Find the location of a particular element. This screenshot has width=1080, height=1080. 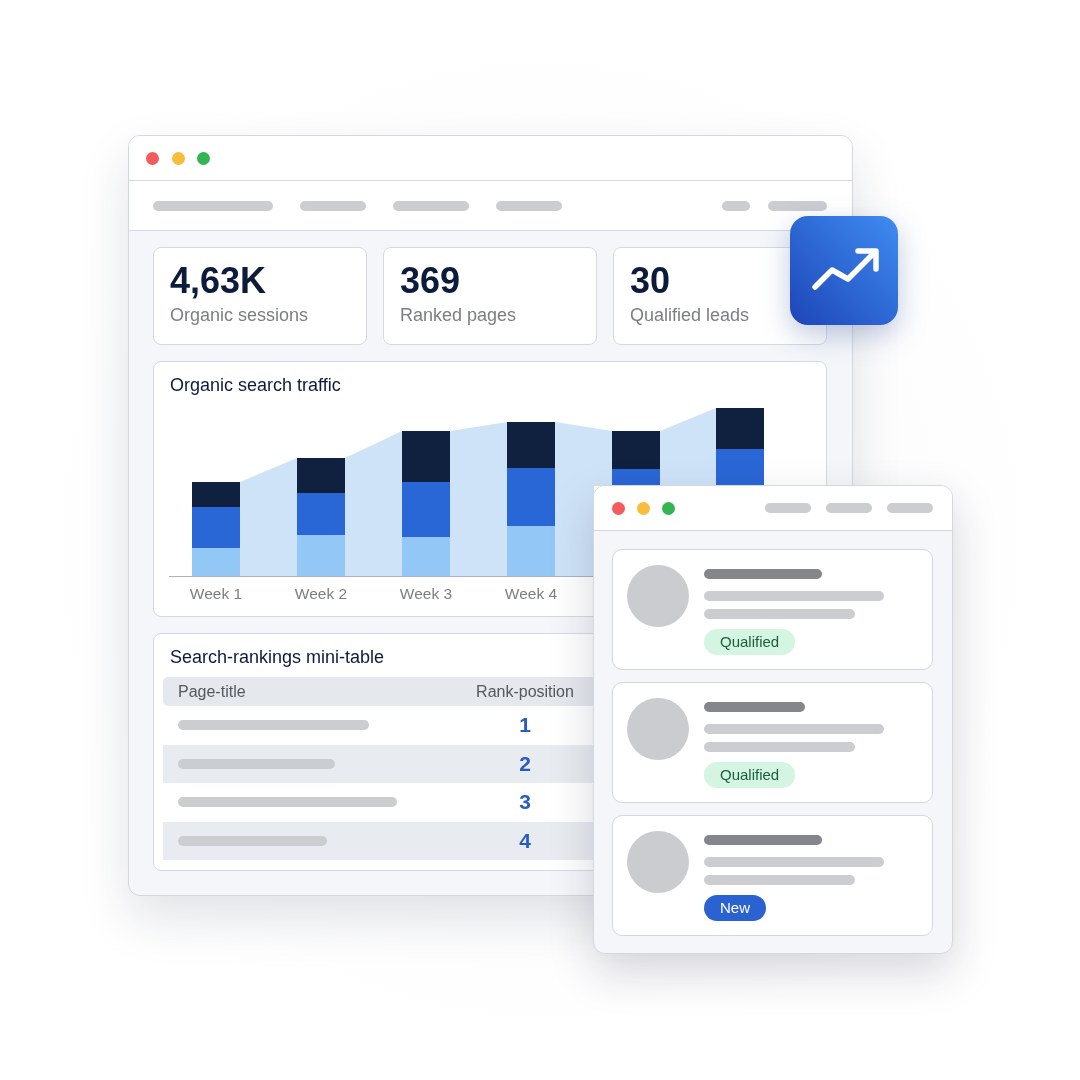

chart-title: Organic search traffic is located at coordinates (255, 385).